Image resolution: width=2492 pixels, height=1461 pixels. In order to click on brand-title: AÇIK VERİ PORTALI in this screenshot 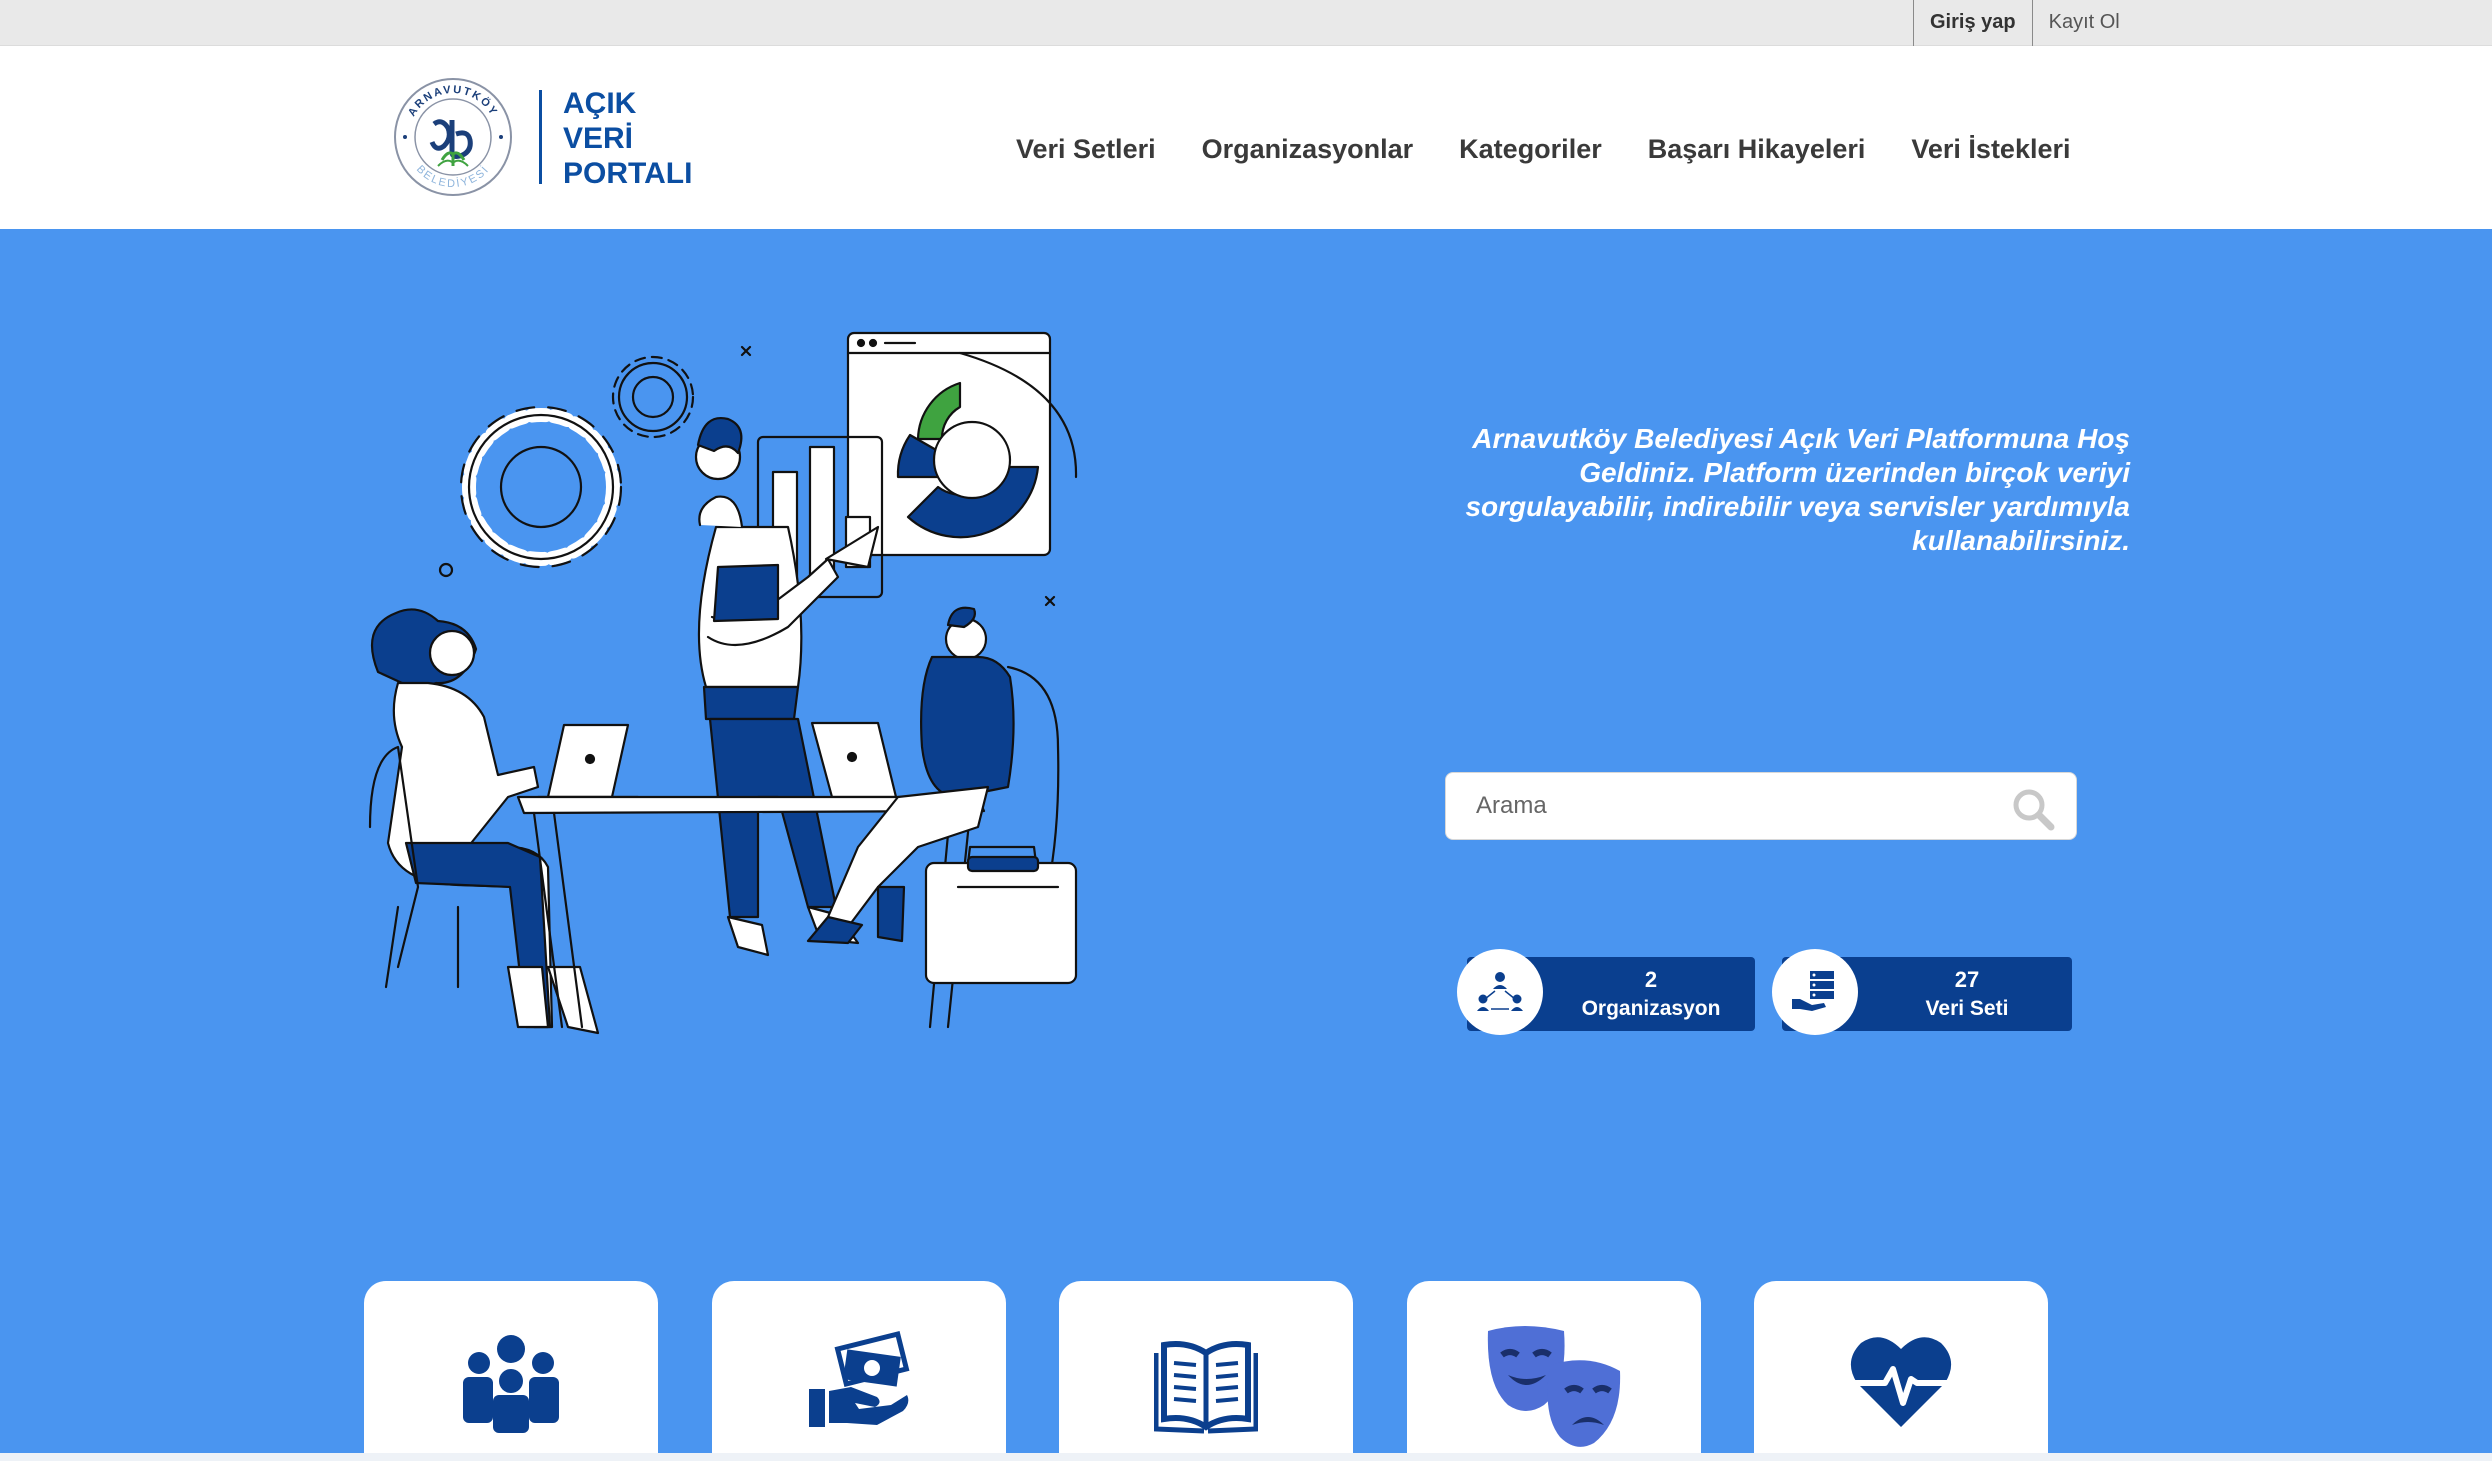, I will do `click(627, 138)`.